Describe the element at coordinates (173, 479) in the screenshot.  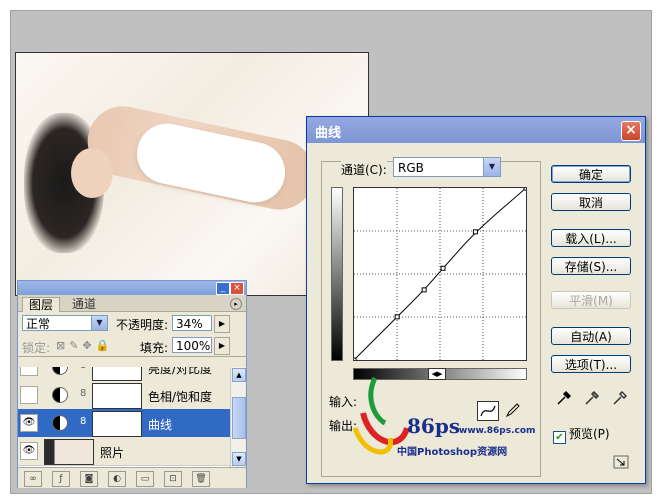
I see `new-layer-icon: ⊡` at that location.